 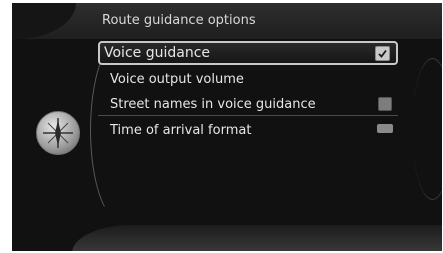 I want to click on menu-item-label: Voice output volume, so click(x=177, y=79).